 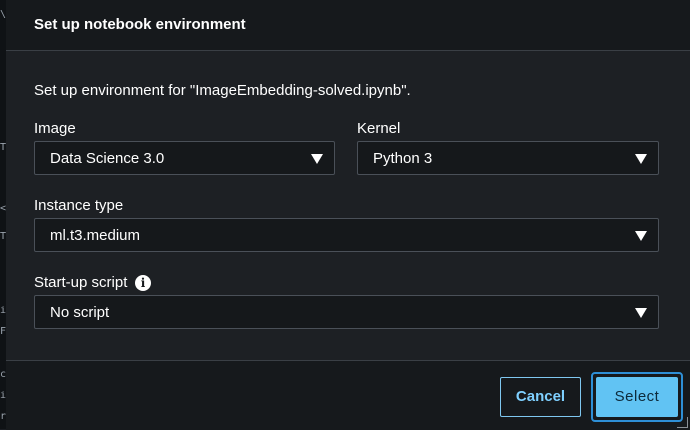 What do you see at coordinates (540, 397) in the screenshot?
I see `cancel-button: Cancel` at bounding box center [540, 397].